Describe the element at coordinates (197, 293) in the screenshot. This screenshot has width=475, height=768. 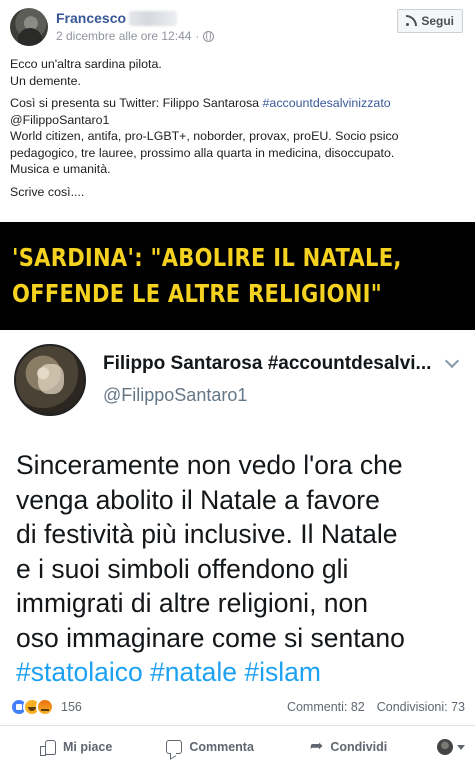
I see `headline-line: OFFENDE LE ALTRE RELIGIONI"` at that location.